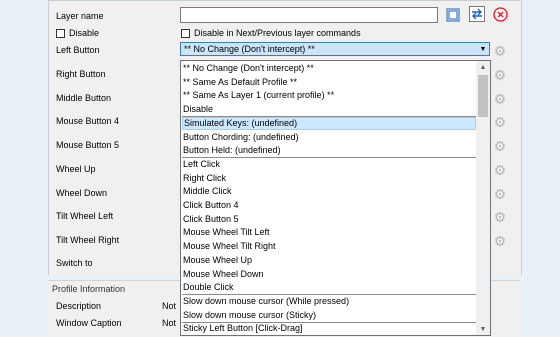  I want to click on swap-layer-button, so click(477, 14).